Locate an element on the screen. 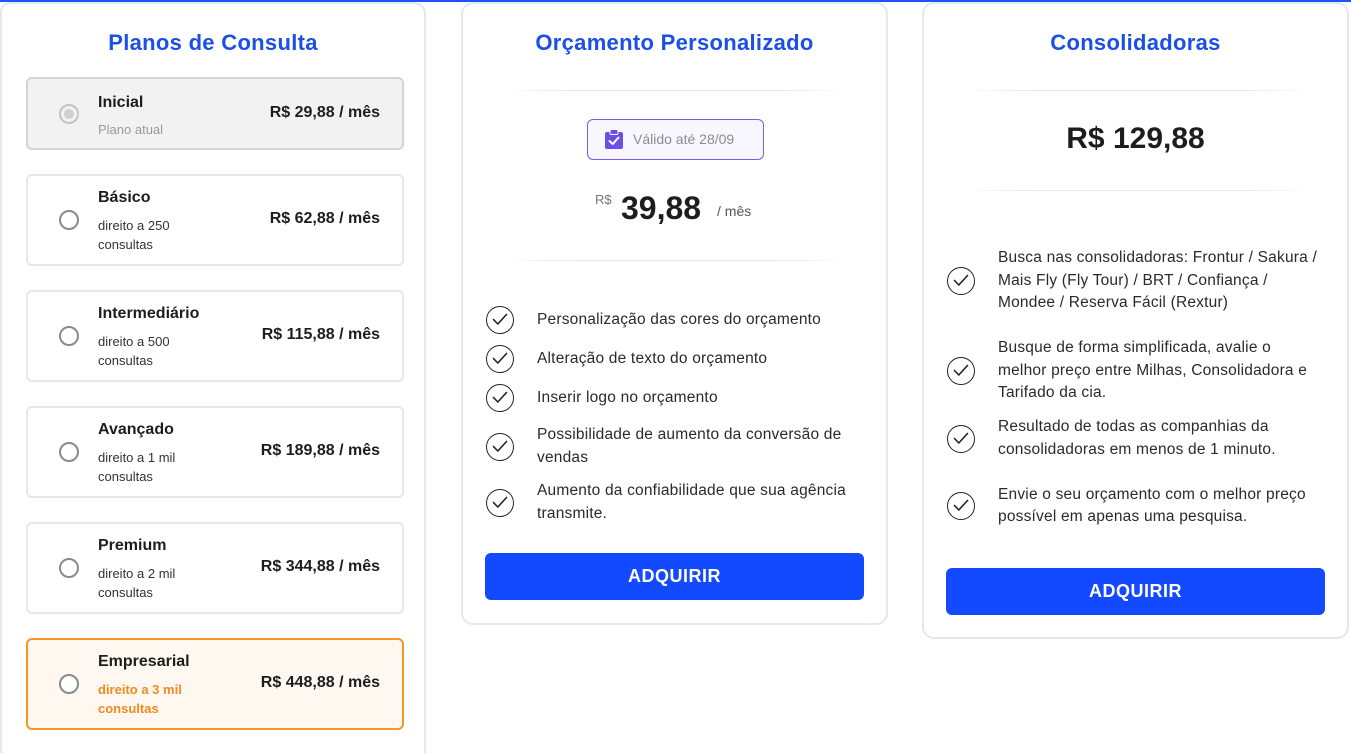  clipboard-check-icon is located at coordinates (614, 139).